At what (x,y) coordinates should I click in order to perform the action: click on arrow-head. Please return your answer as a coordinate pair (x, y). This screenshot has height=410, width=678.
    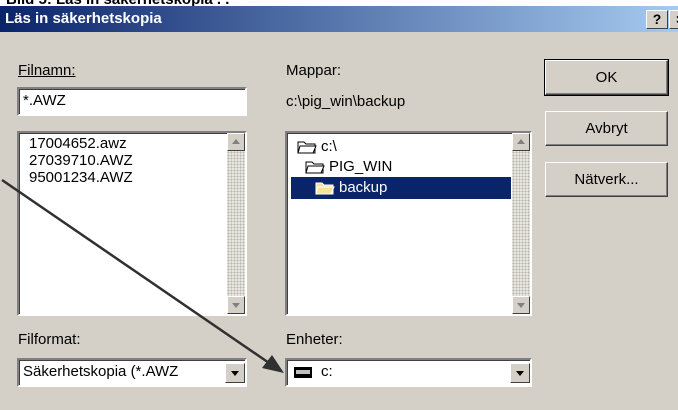
    Looking at the image, I should click on (273, 364).